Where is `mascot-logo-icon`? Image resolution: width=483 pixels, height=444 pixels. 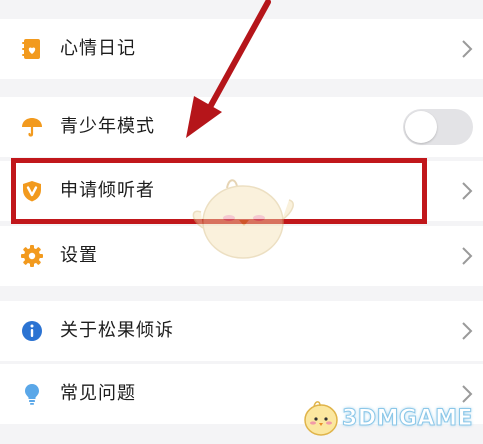
mascot-logo-icon is located at coordinates (321, 418).